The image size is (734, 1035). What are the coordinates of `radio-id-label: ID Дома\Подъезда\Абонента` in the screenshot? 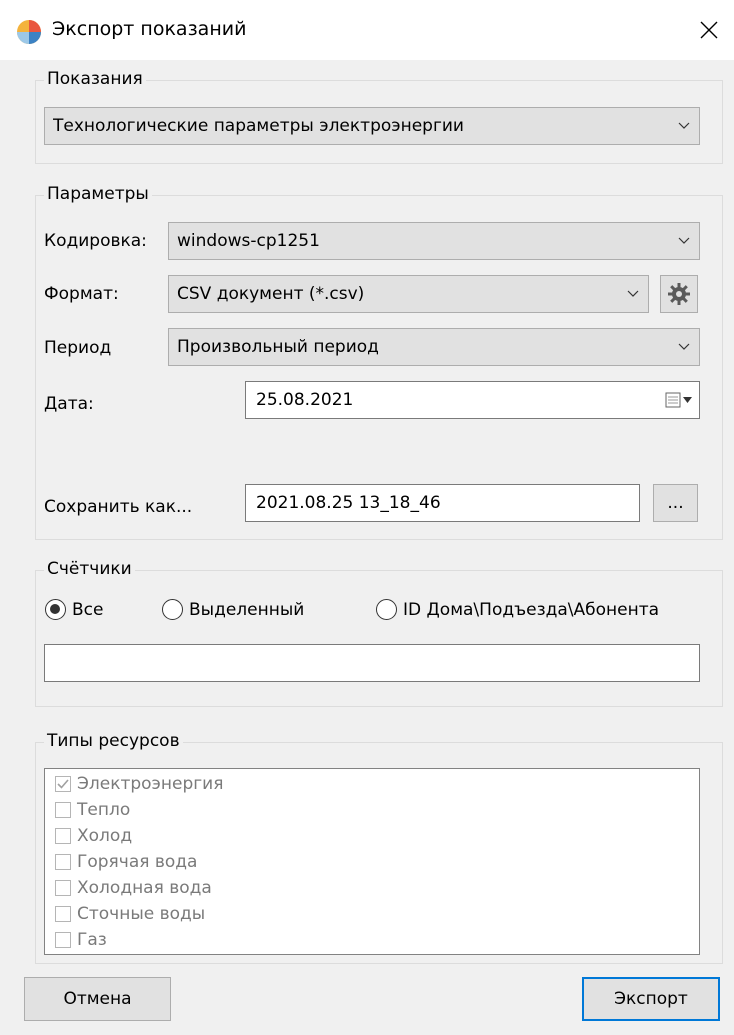 It's located at (531, 609).